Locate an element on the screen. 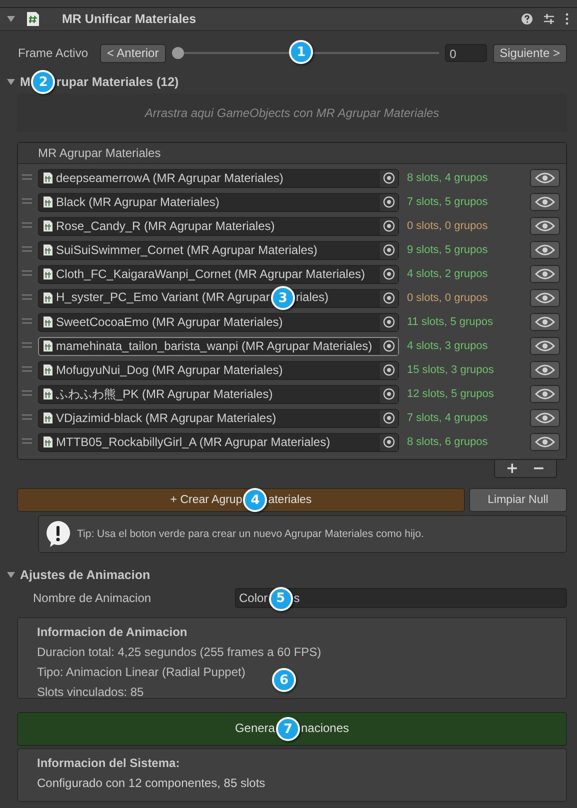  create-group-button: + Crear Agrup 4 ateriales is located at coordinates (241, 500).